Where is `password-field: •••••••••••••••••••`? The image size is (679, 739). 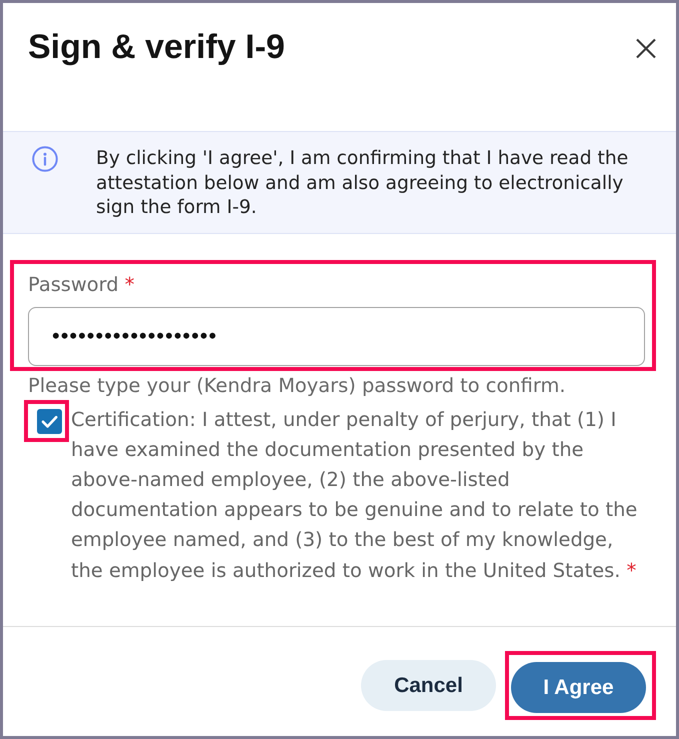 password-field: ••••••••••••••••••• is located at coordinates (336, 336).